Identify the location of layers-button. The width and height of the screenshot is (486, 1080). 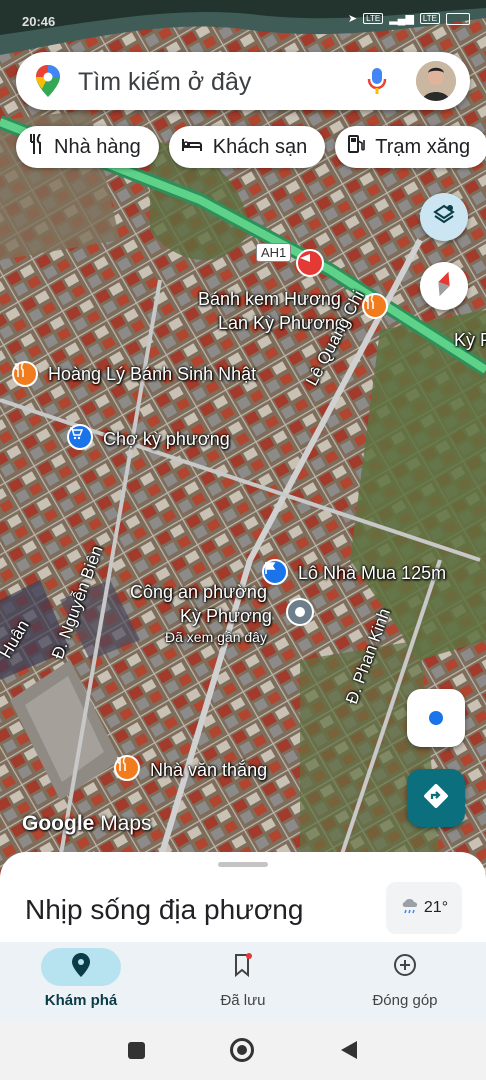
(444, 217).